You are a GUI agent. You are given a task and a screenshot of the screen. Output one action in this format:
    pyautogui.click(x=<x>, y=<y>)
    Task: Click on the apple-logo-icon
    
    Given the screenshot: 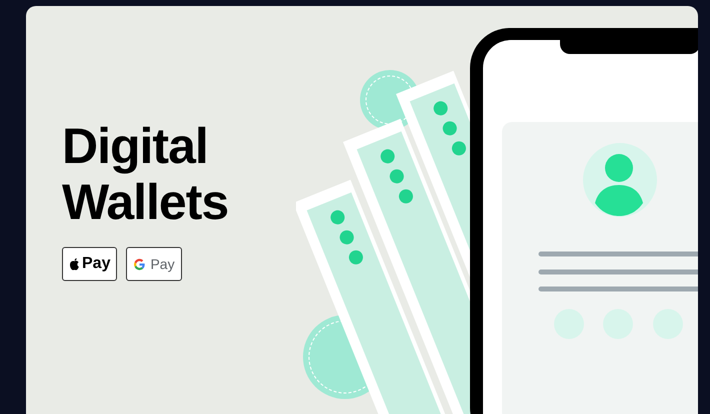 What is the action you would take?
    pyautogui.click(x=74, y=264)
    